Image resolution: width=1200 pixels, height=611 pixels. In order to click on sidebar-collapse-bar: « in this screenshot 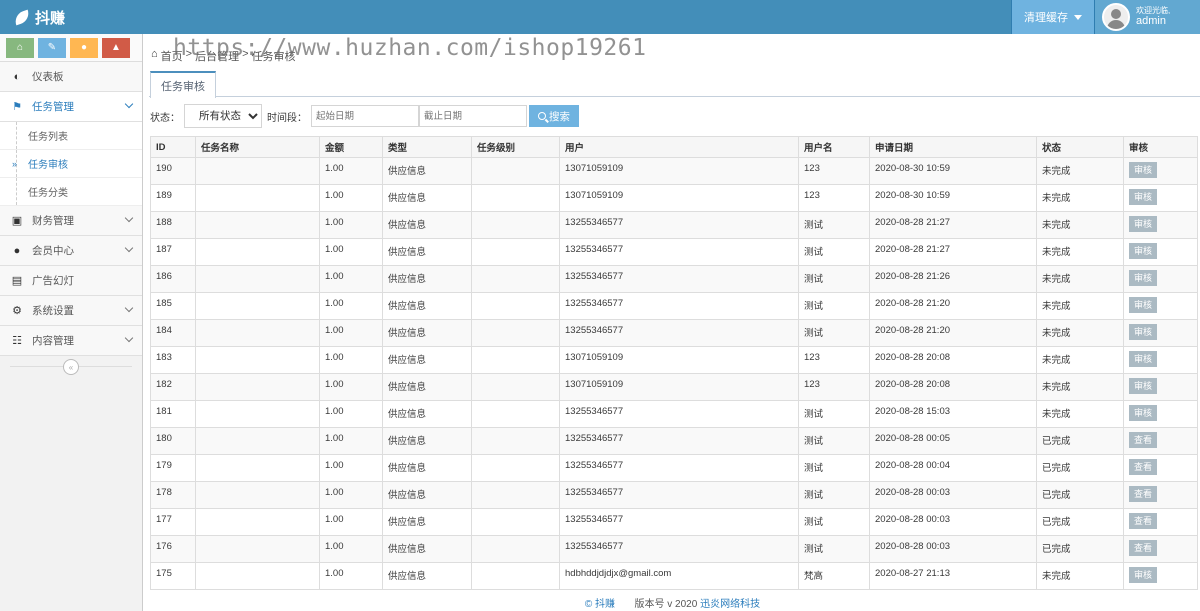, I will do `click(71, 367)`.